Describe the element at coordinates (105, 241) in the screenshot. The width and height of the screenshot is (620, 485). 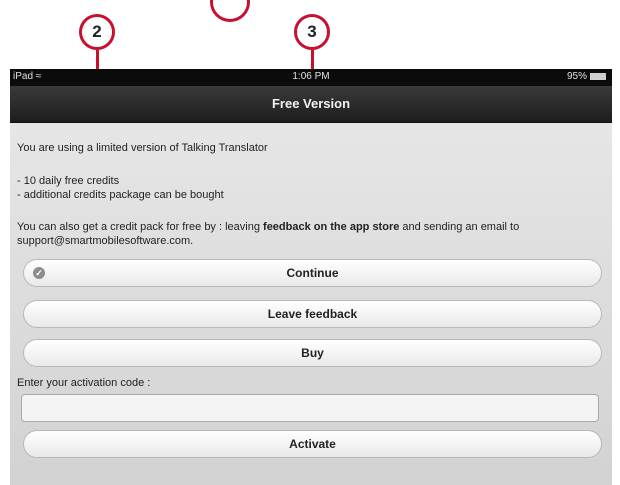
I see `support-email: support@smartmobilesoftware.com.` at that location.